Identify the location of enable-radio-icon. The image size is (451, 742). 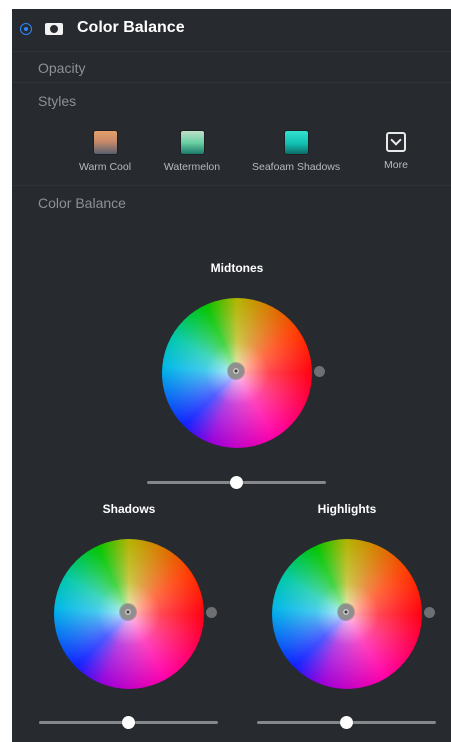
(26, 29).